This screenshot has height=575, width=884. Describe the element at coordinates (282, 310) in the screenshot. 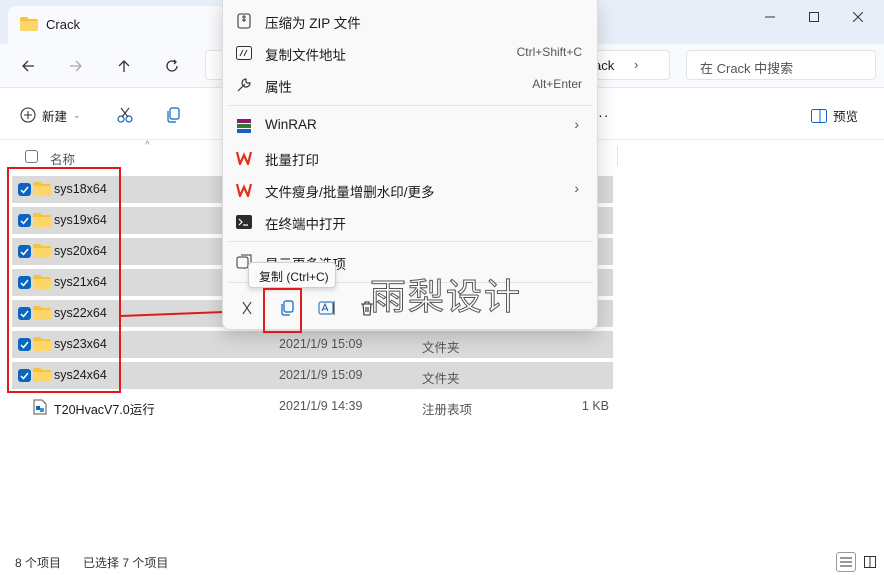

I see `highlight-box-copy` at that location.